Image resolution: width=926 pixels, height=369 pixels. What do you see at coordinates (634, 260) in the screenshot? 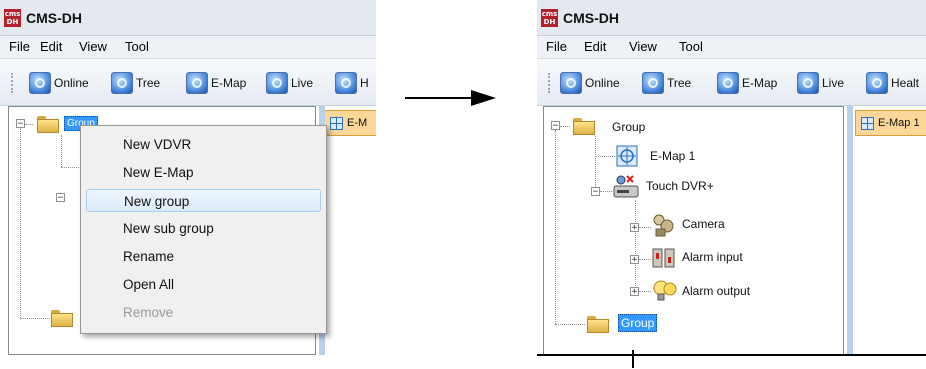
I see `expand-alarm-input-icon: +` at bounding box center [634, 260].